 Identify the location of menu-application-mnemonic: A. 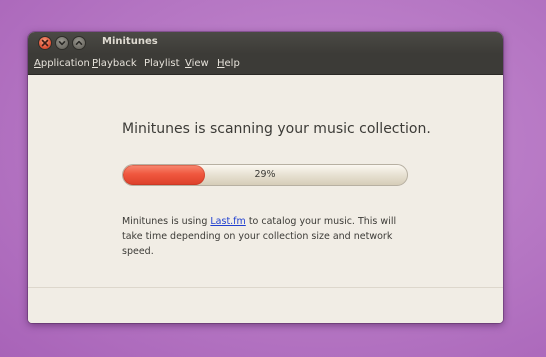
(37, 63).